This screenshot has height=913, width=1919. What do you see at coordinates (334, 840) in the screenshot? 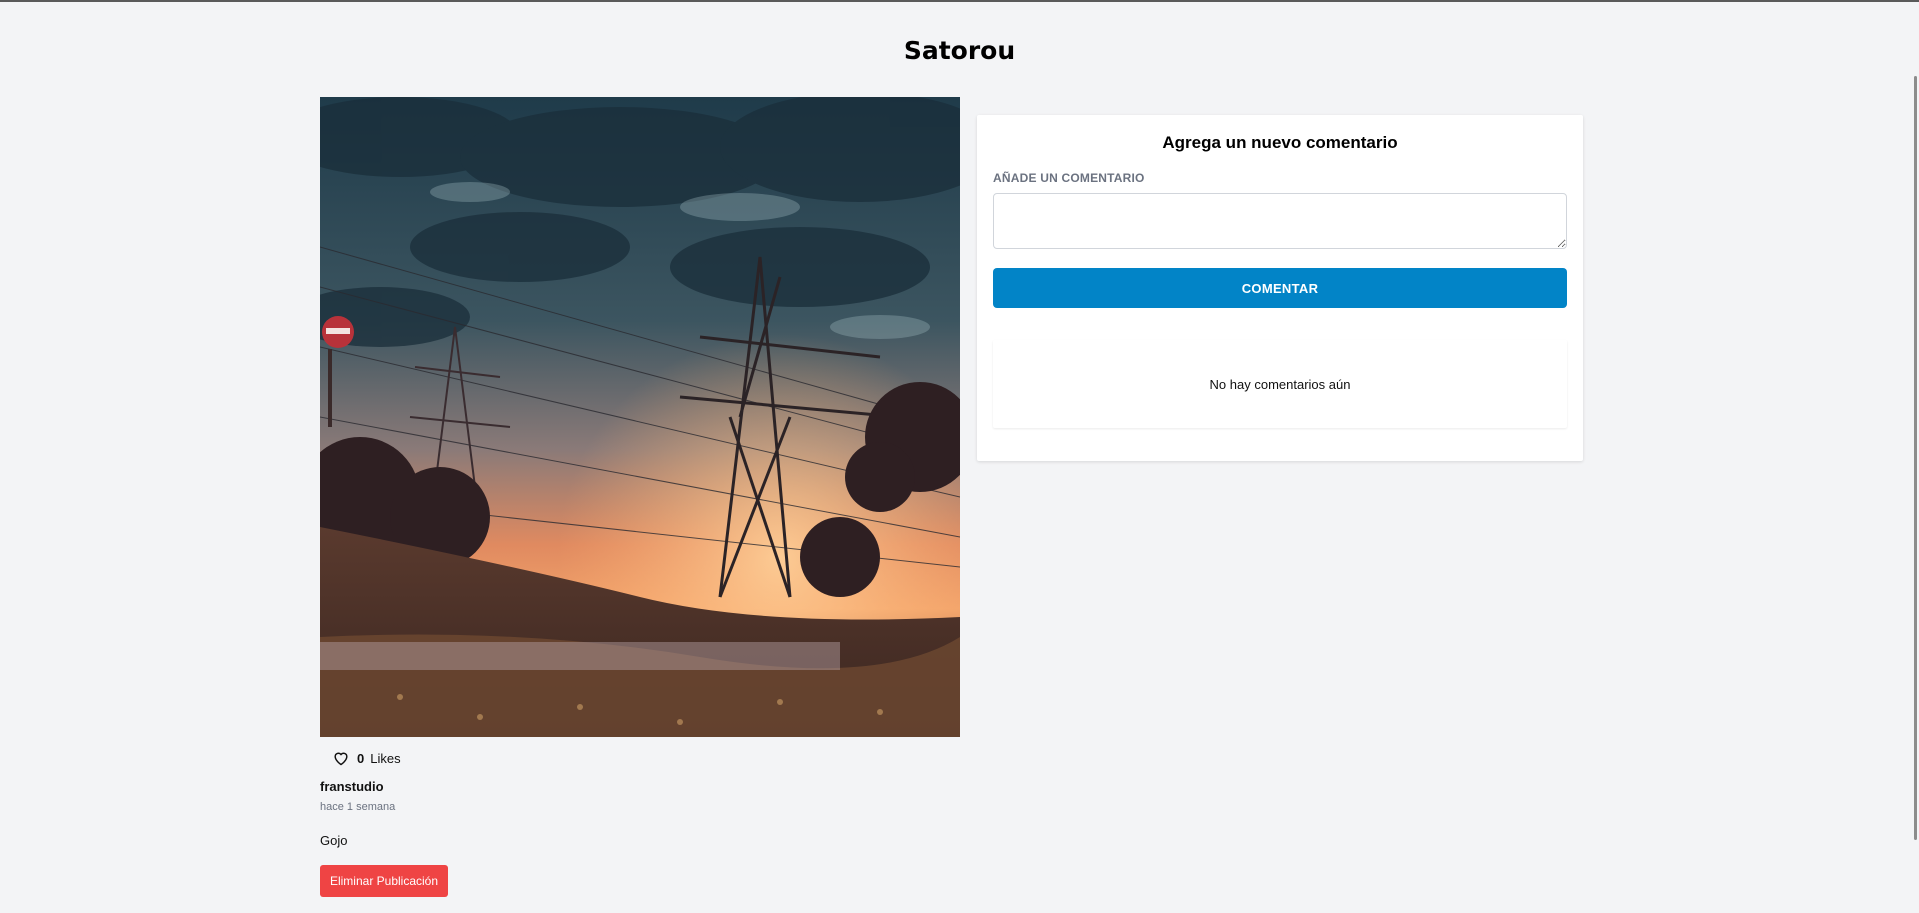
I see `post-description: Gojo` at bounding box center [334, 840].